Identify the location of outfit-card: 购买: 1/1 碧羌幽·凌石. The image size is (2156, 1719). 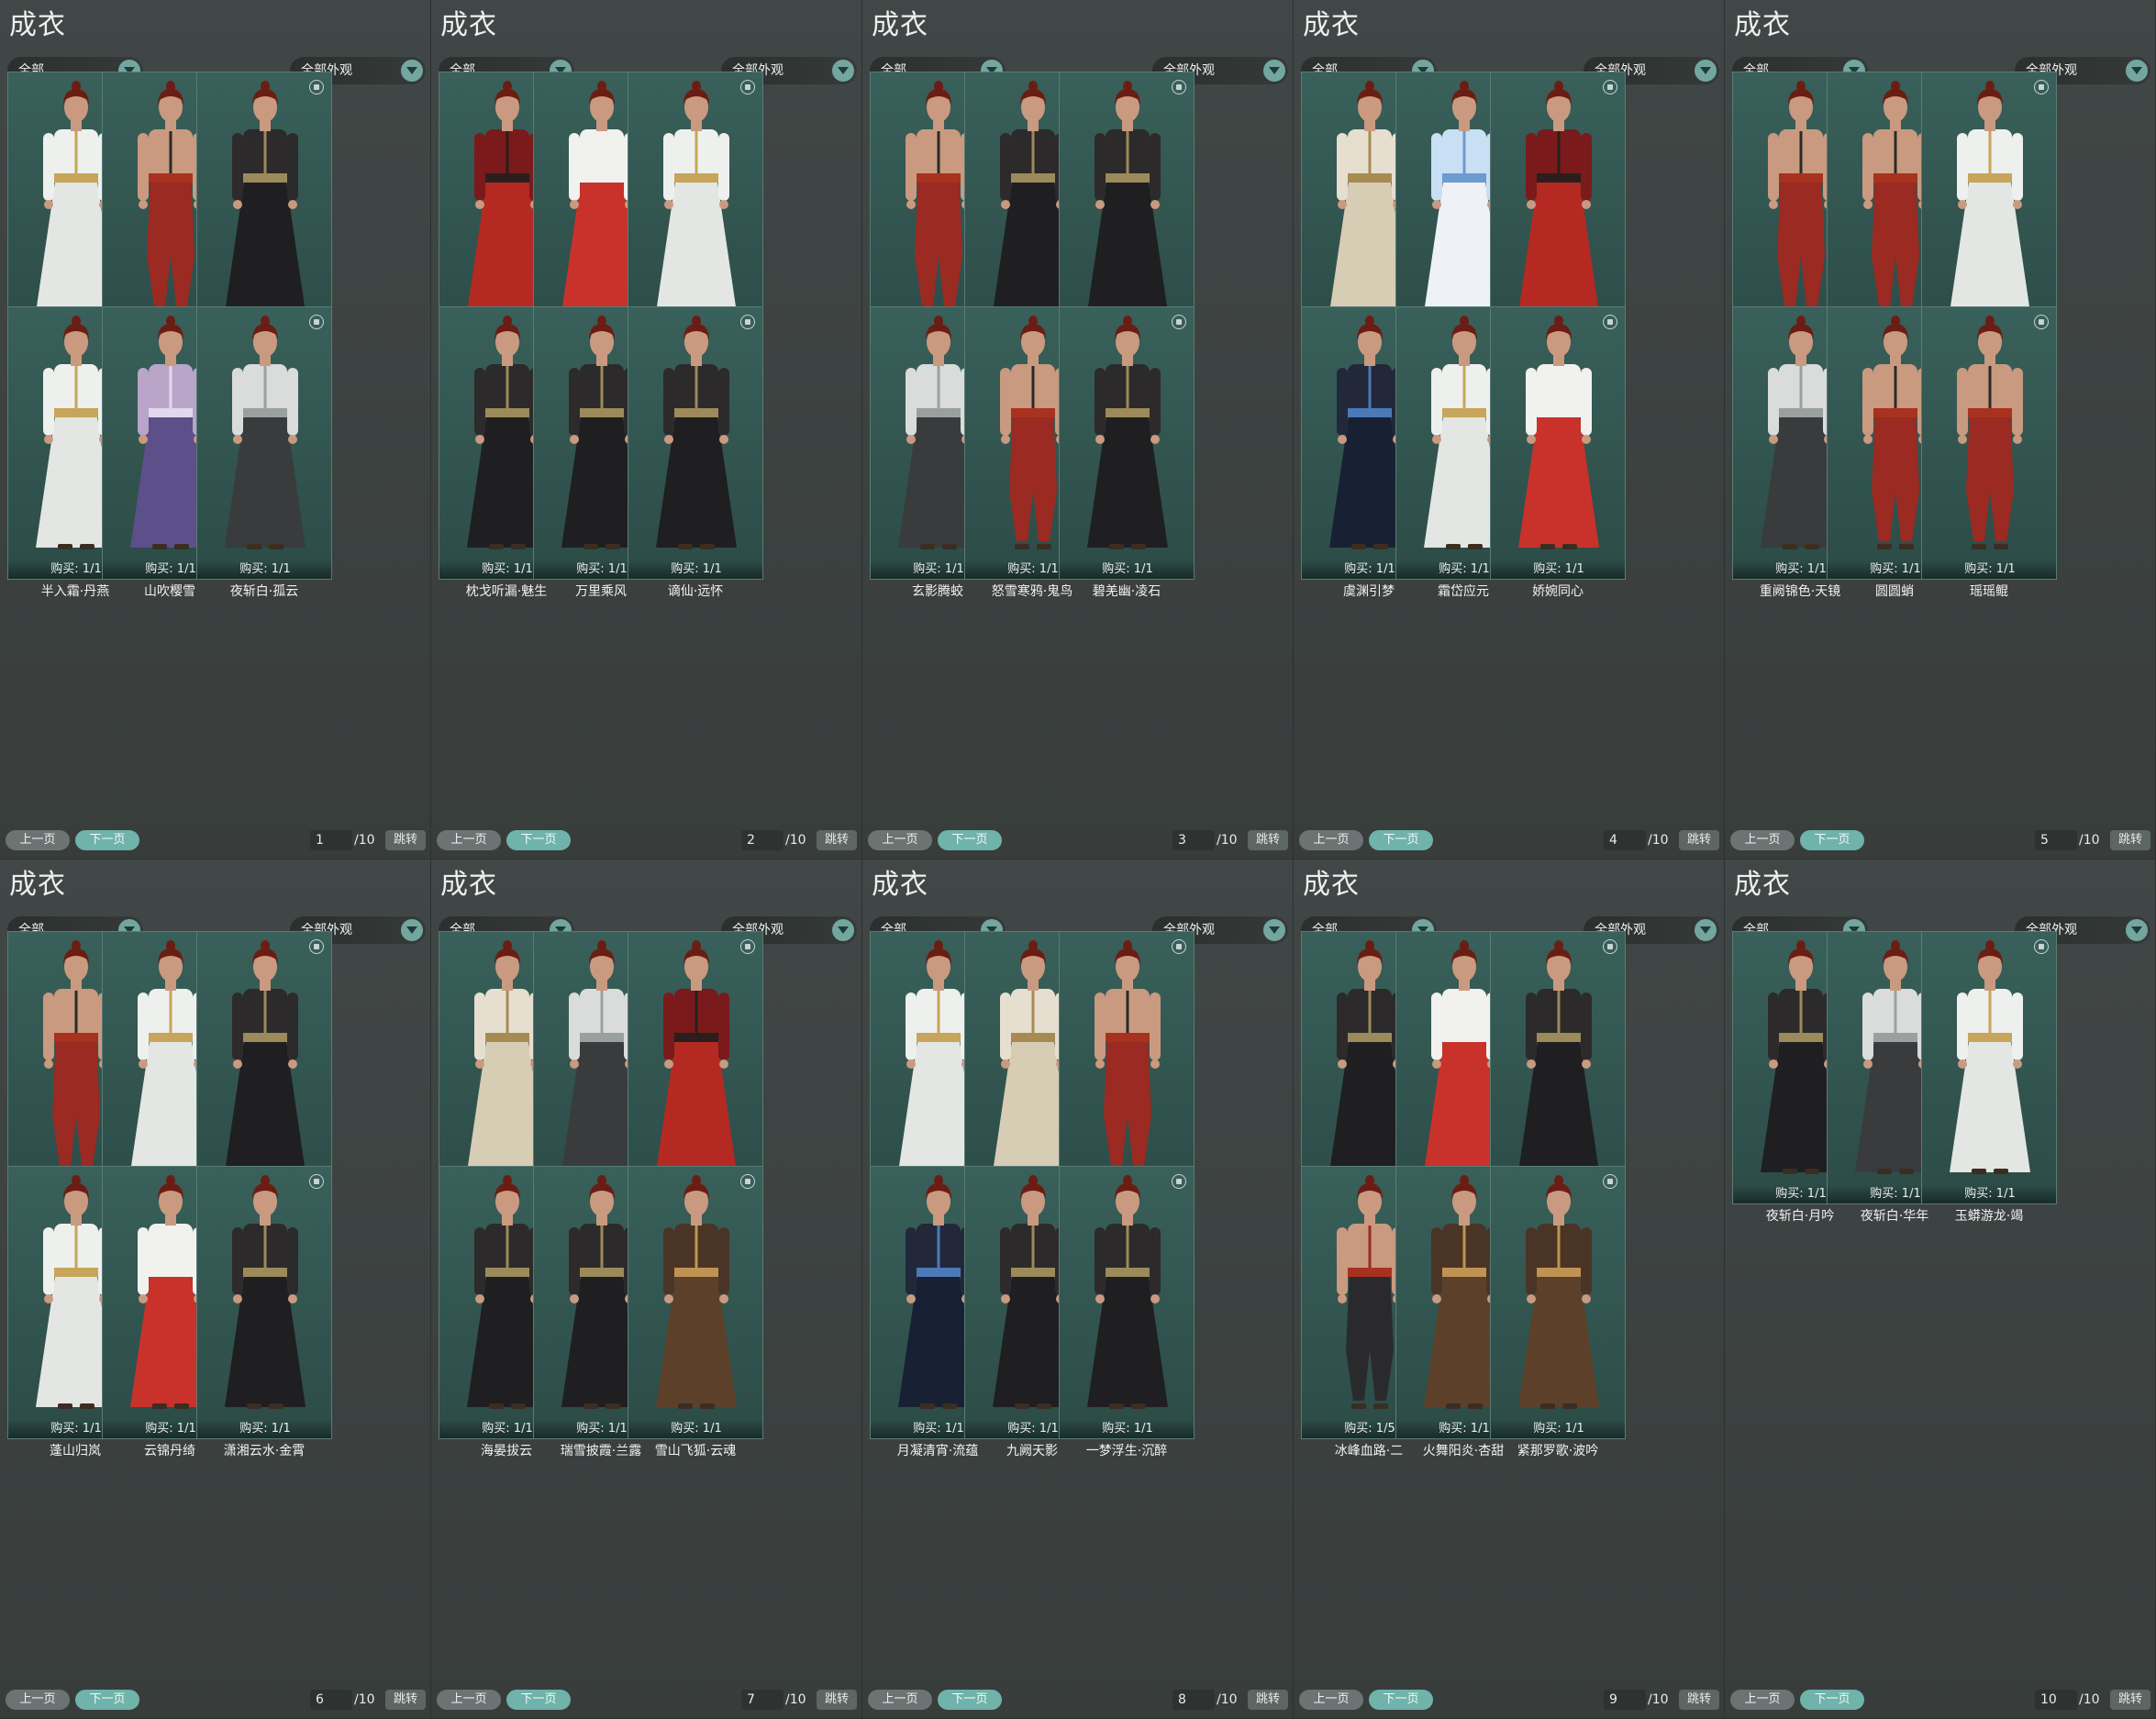
(1127, 452).